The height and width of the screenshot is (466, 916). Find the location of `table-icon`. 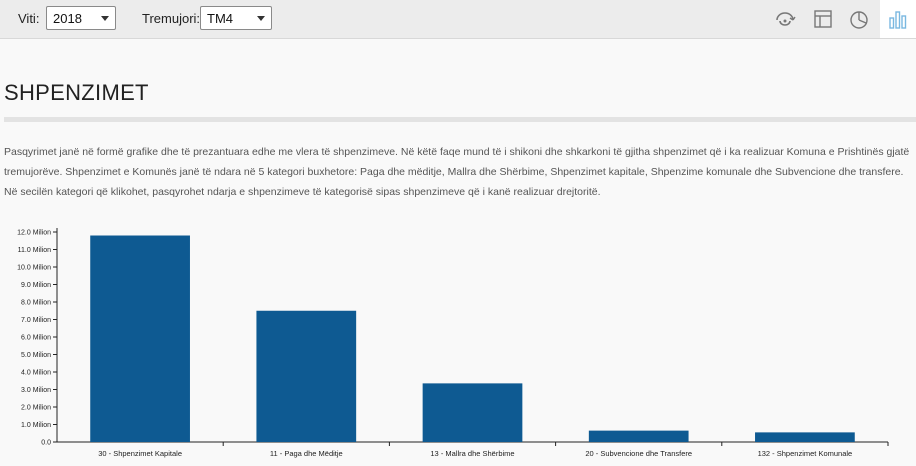

table-icon is located at coordinates (823, 19).